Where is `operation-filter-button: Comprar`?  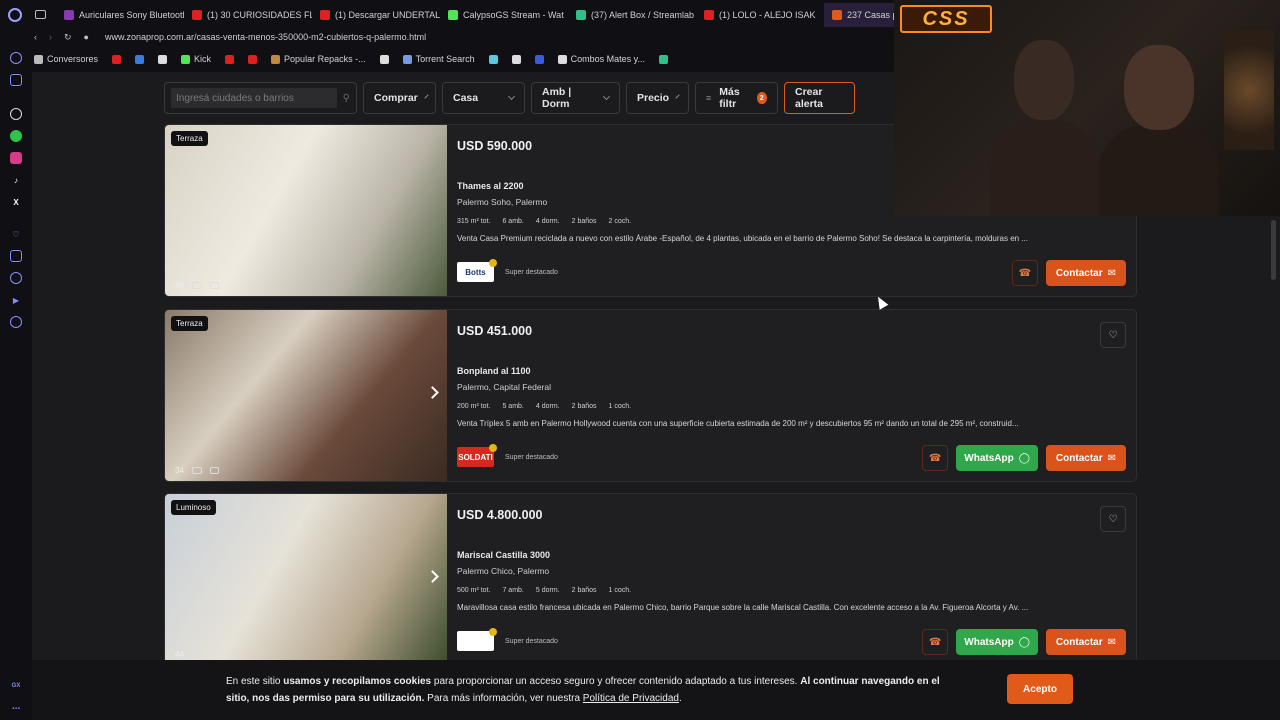 operation-filter-button: Comprar is located at coordinates (399, 98).